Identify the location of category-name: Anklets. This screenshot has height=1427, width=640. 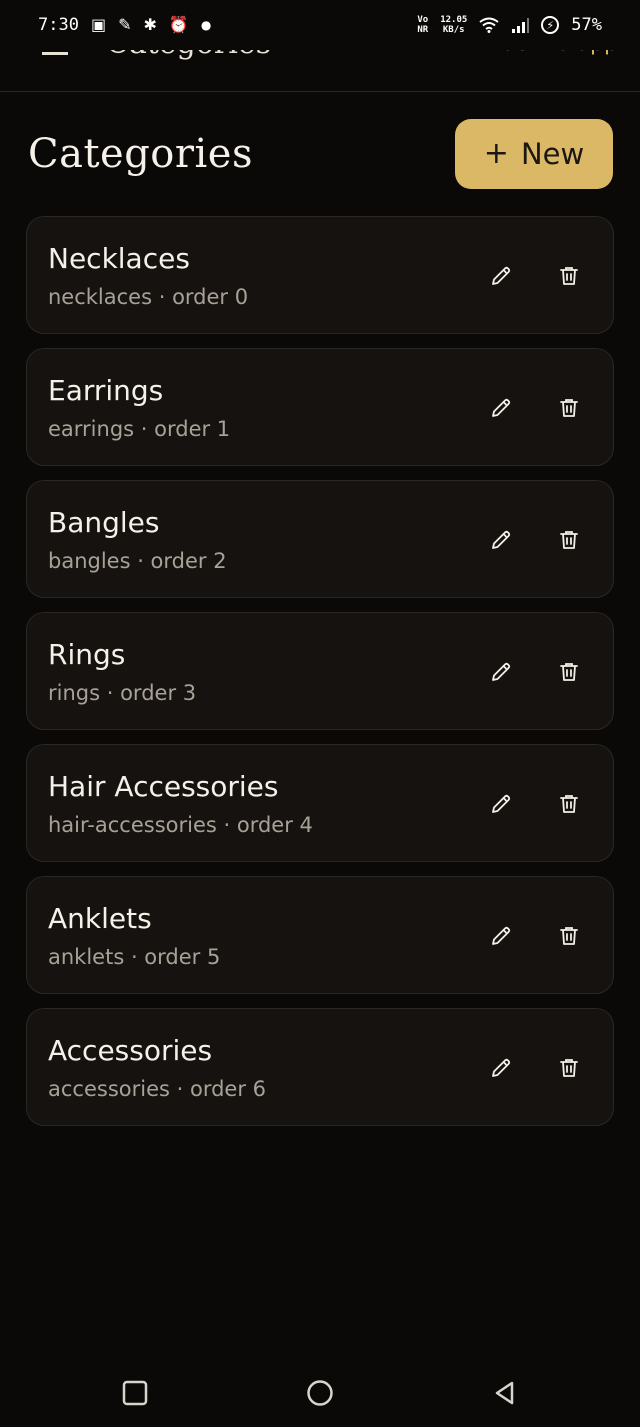
(100, 918).